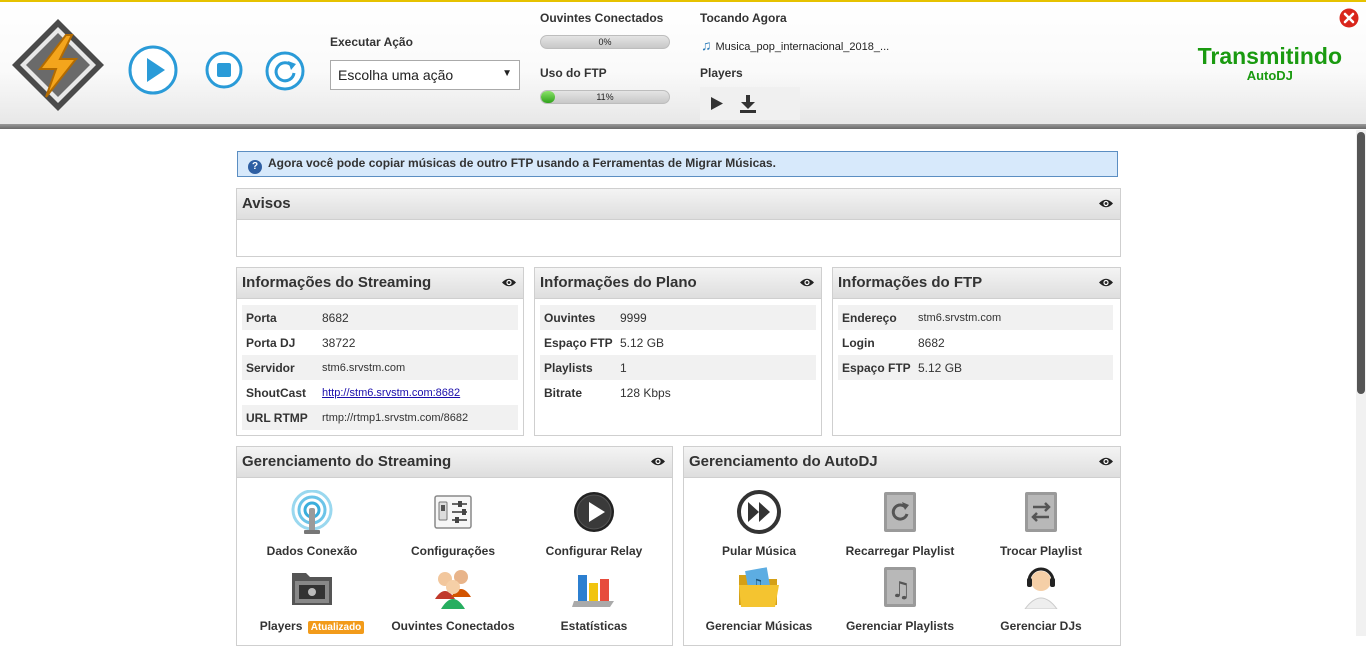 This screenshot has height=646, width=1366. I want to click on info-row-url-rtmp: URL RTMP rtmp://rtmp1.srvstm.com/8682, so click(380, 417).